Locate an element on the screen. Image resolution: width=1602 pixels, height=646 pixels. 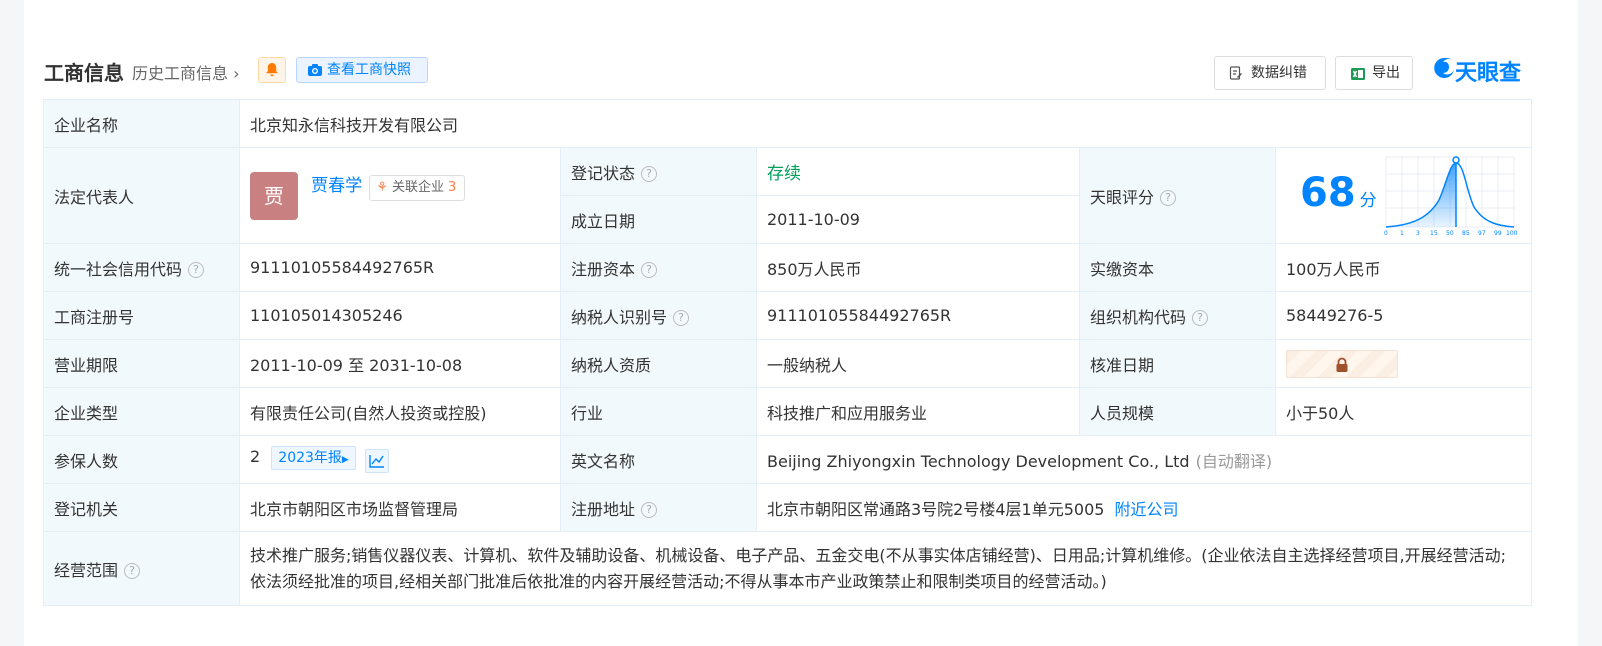
label-reg-authority: 登记机关 is located at coordinates (141, 507).